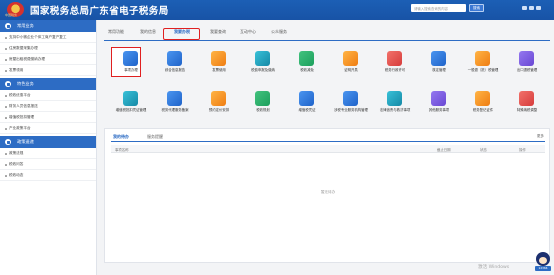 Image resolution: width=554 pixels, height=275 pixels. I want to click on tab-5: 公众服务, so click(279, 32).